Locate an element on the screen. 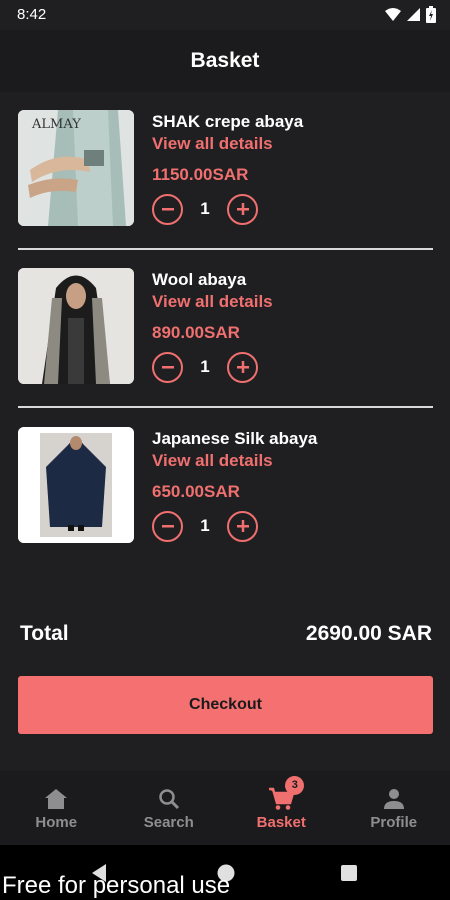 The image size is (450, 900). nav-item-home: Home is located at coordinates (56, 808).